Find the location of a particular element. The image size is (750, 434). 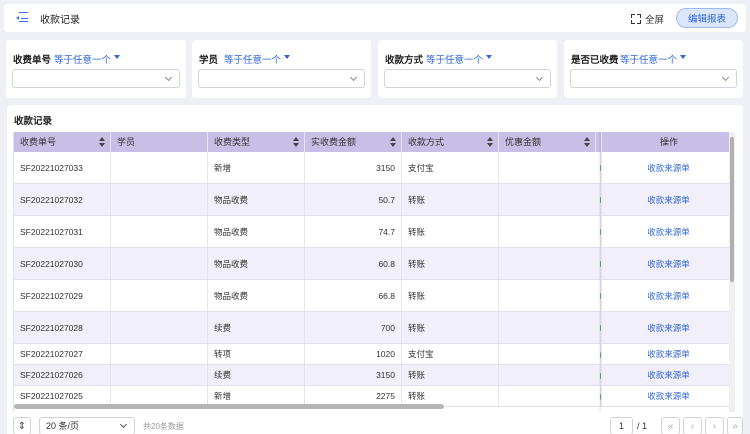

column-header-amount: 实收费金额 is located at coordinates (353, 142).